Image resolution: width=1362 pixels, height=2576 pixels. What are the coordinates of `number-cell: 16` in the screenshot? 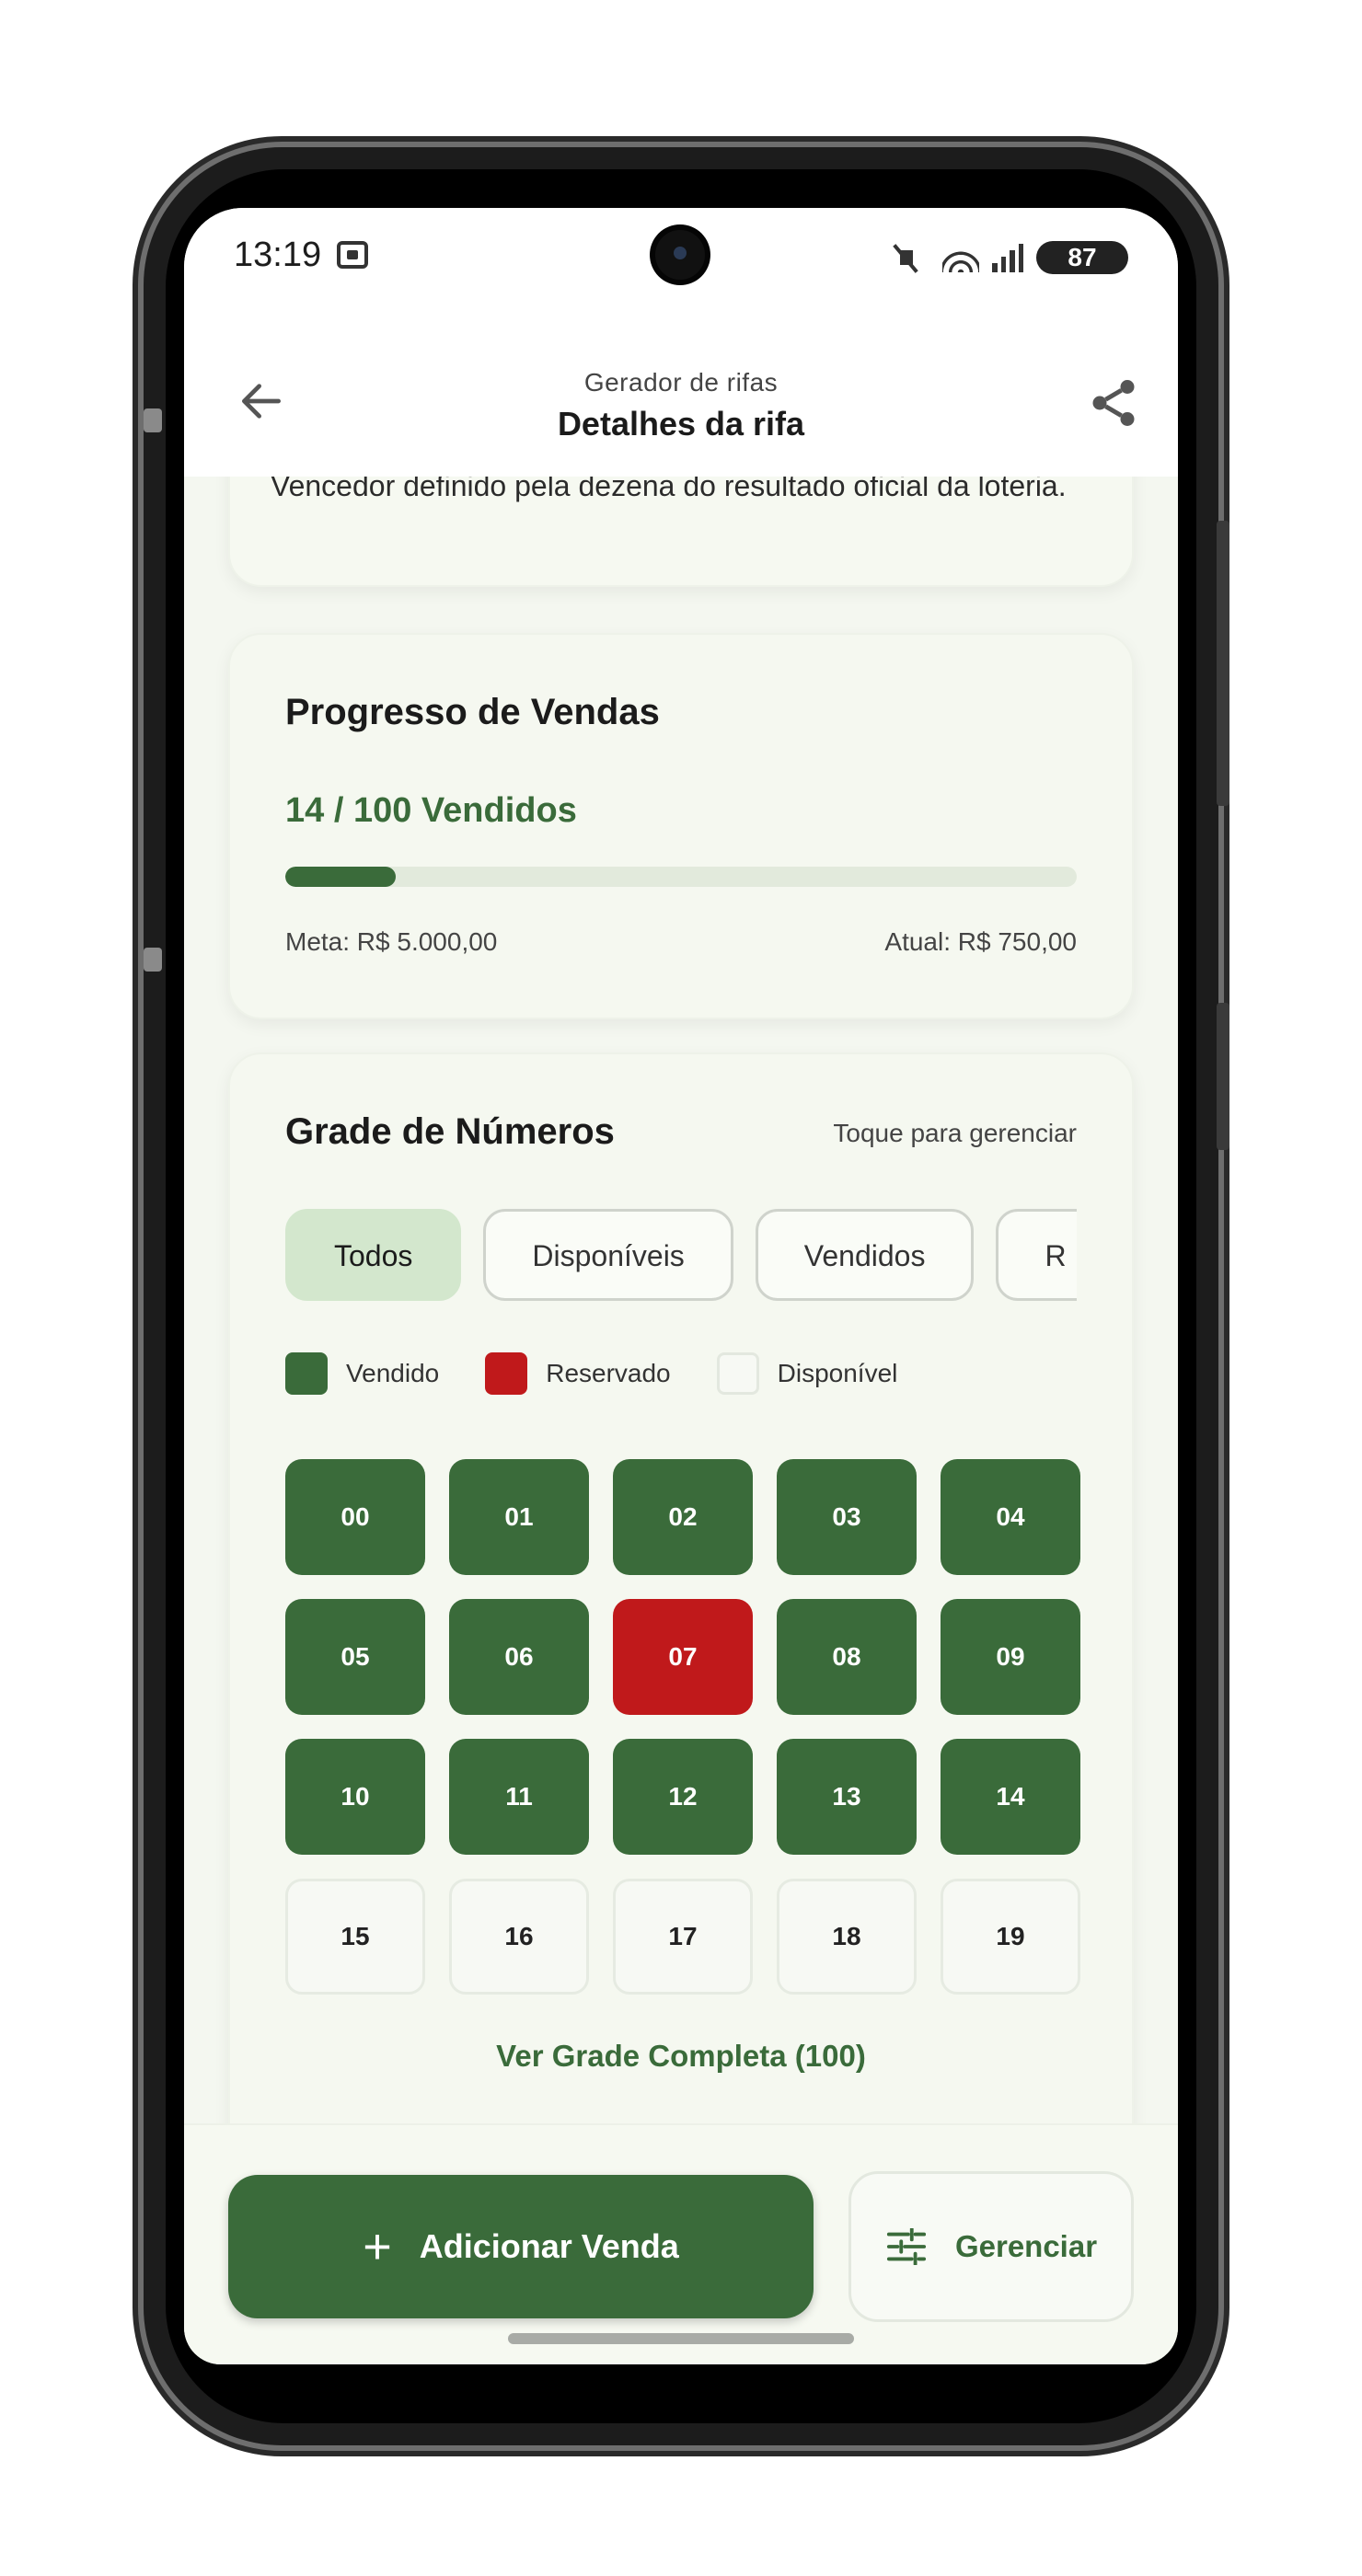 It's located at (519, 1937).